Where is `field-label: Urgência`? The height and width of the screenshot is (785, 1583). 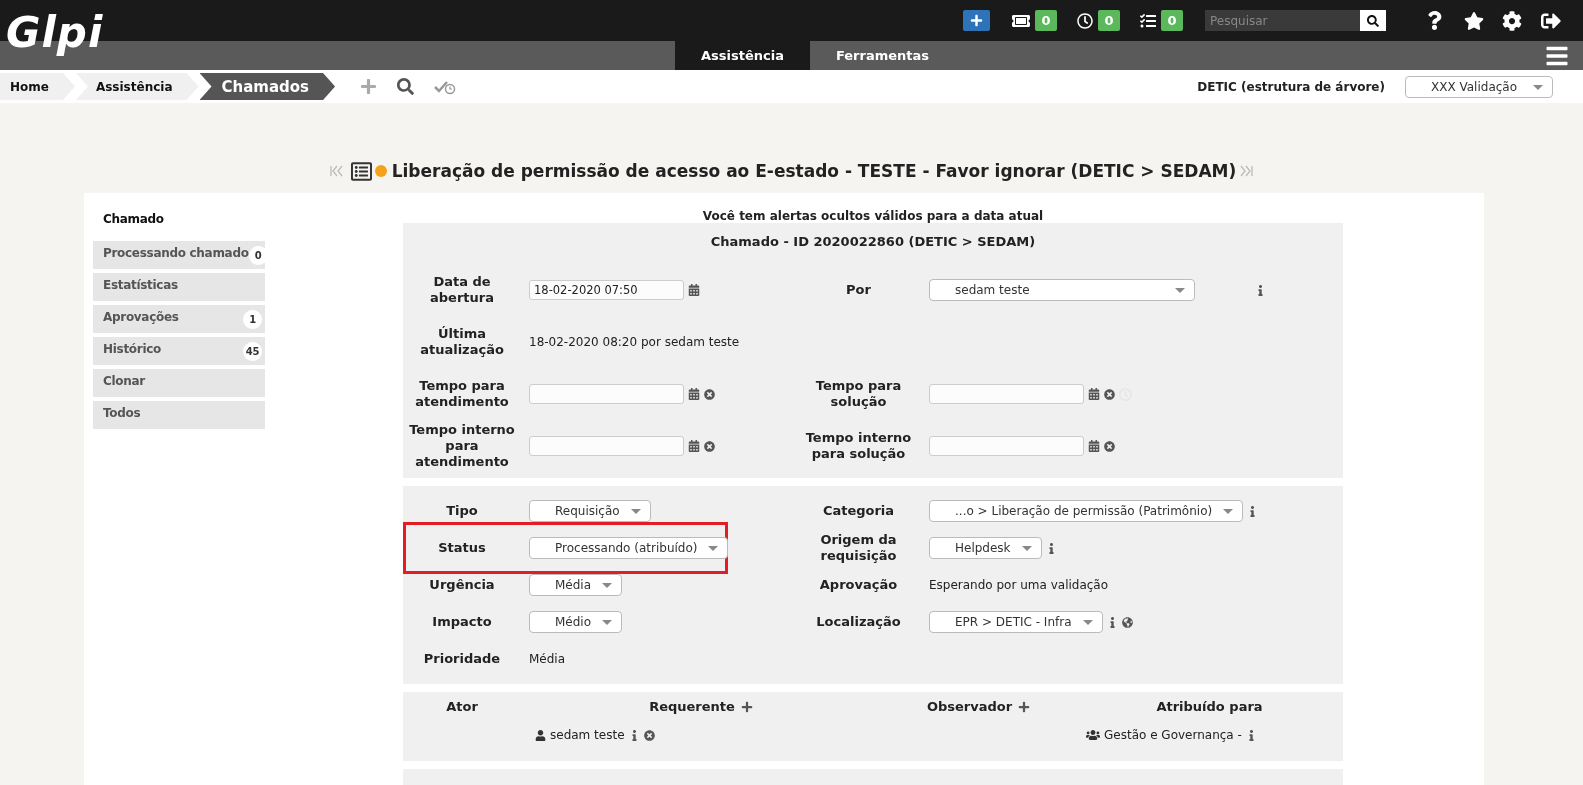 field-label: Urgência is located at coordinates (462, 585).